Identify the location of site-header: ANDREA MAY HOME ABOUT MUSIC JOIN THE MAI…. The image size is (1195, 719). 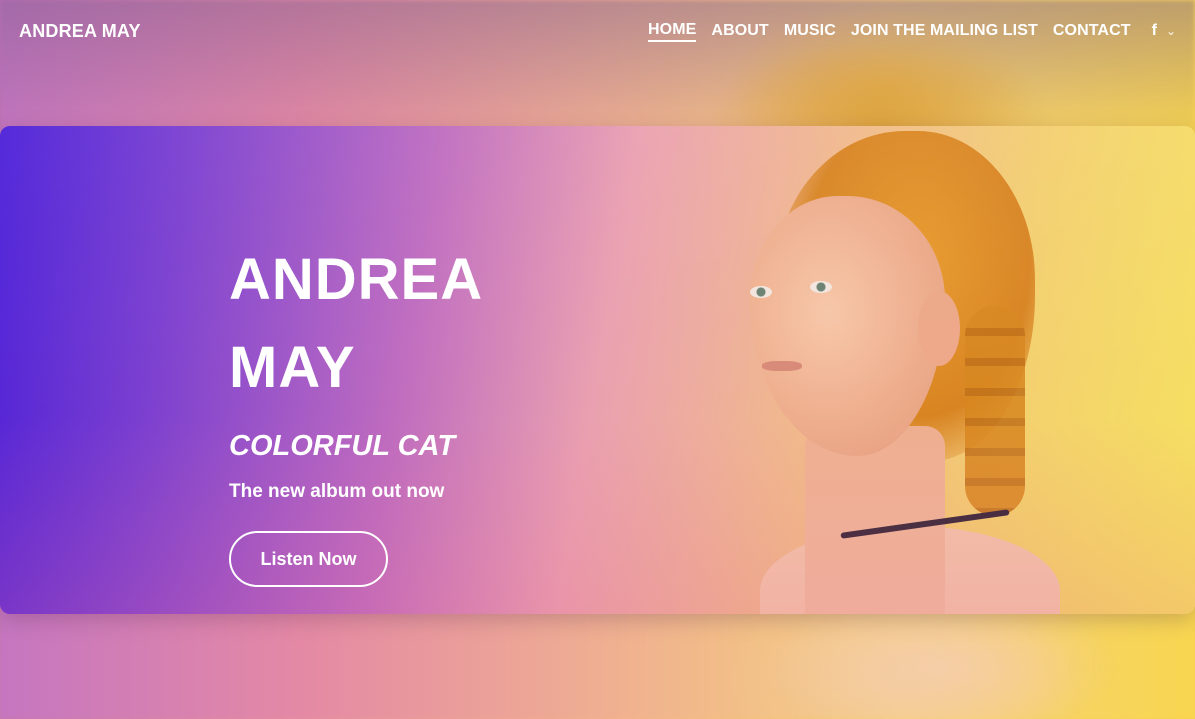
(597, 31).